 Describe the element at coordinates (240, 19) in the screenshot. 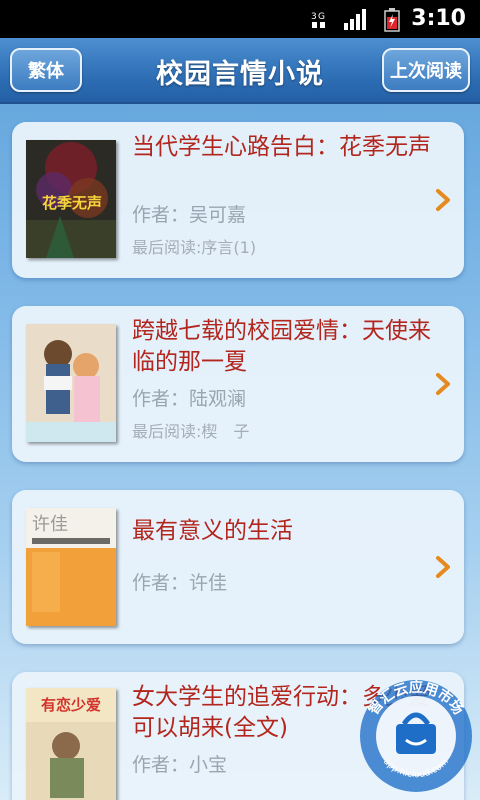

I see `status-bar: 3 G 3:10` at that location.